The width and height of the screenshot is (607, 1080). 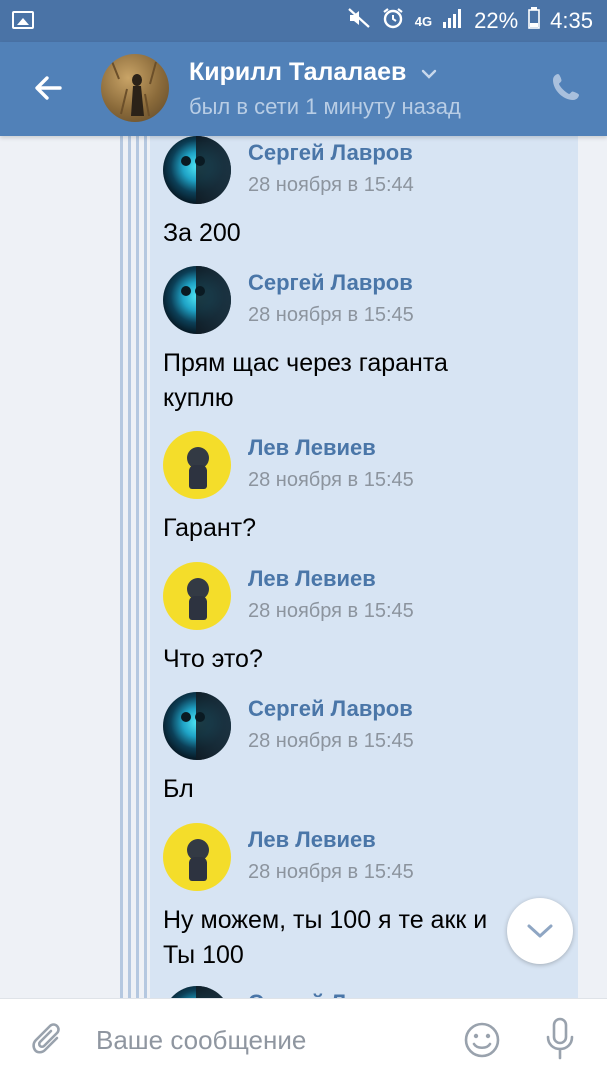 What do you see at coordinates (566, 87) in the screenshot?
I see `phone-icon` at bounding box center [566, 87].